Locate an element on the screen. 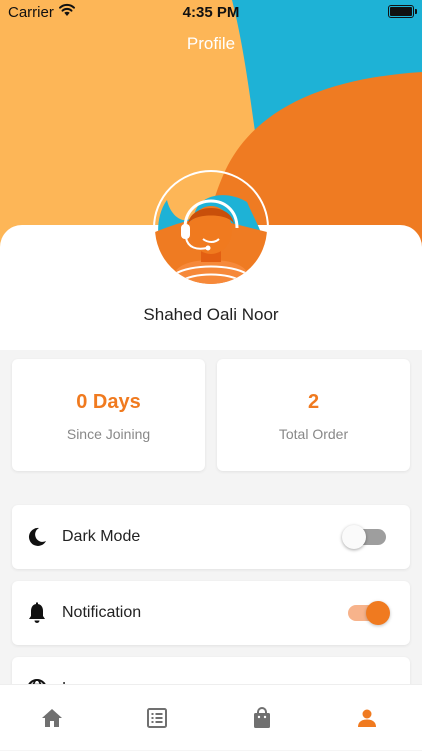  stat-value: 2 is located at coordinates (313, 402).